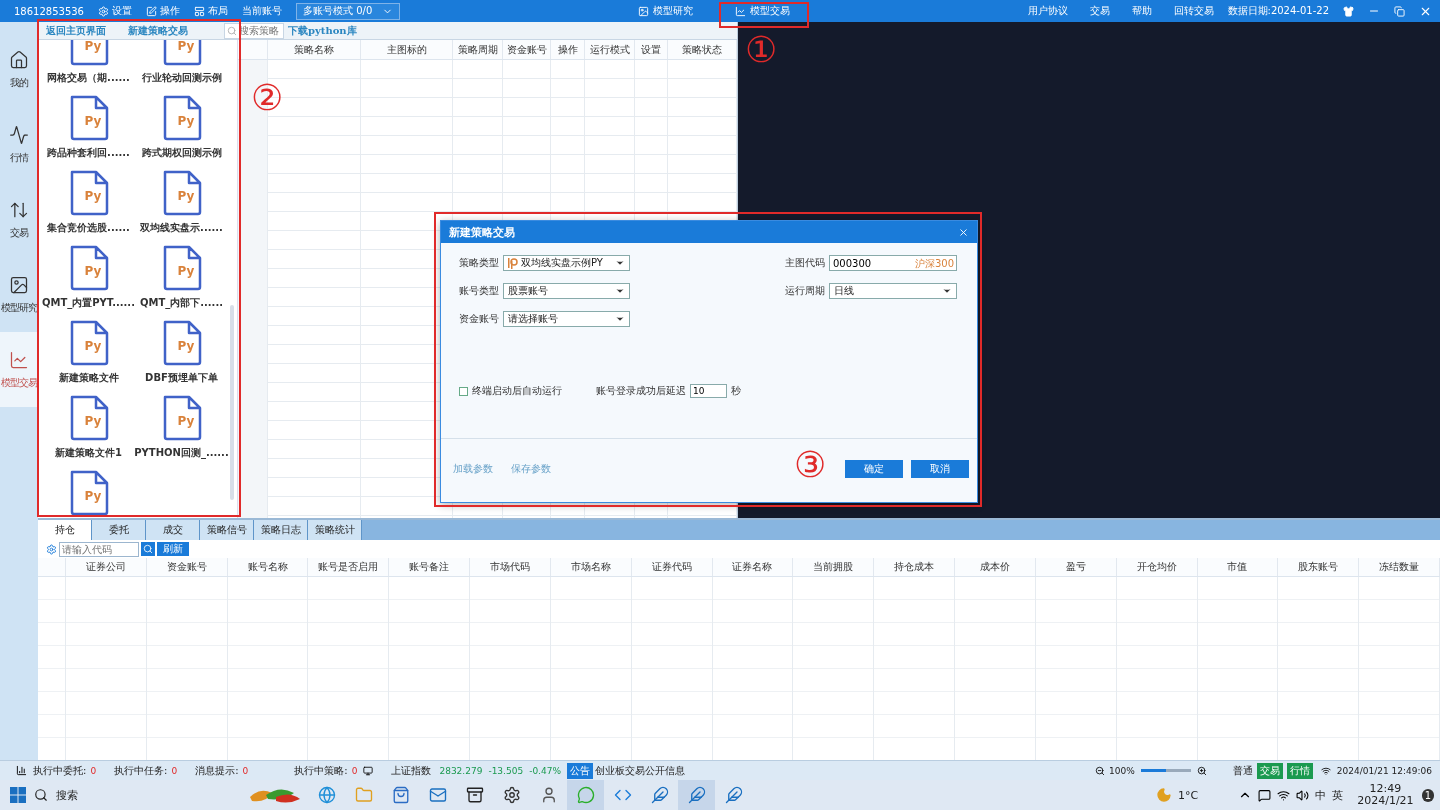 The height and width of the screenshot is (810, 1440). Describe the element at coordinates (60, 770) in the screenshot. I see `counter-label: 执行中委托:` at that location.